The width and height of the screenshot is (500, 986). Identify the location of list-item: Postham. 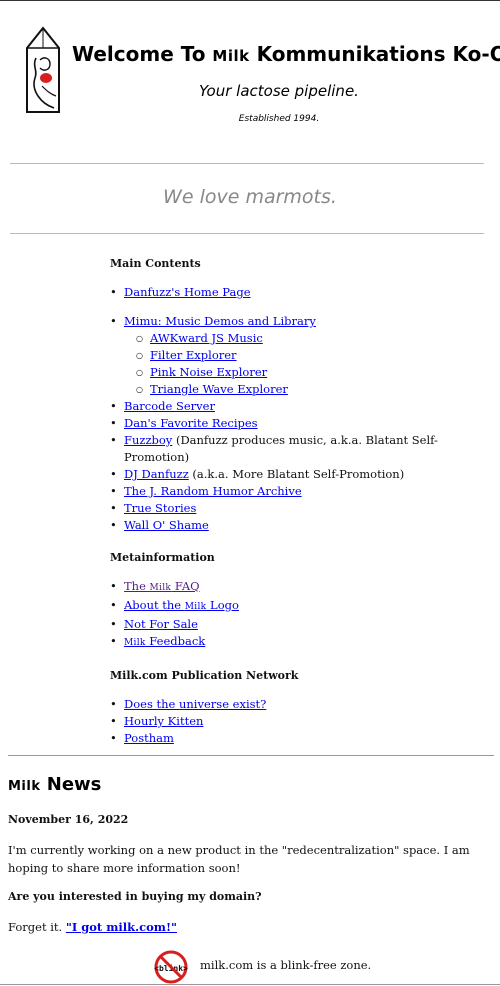
(300, 738).